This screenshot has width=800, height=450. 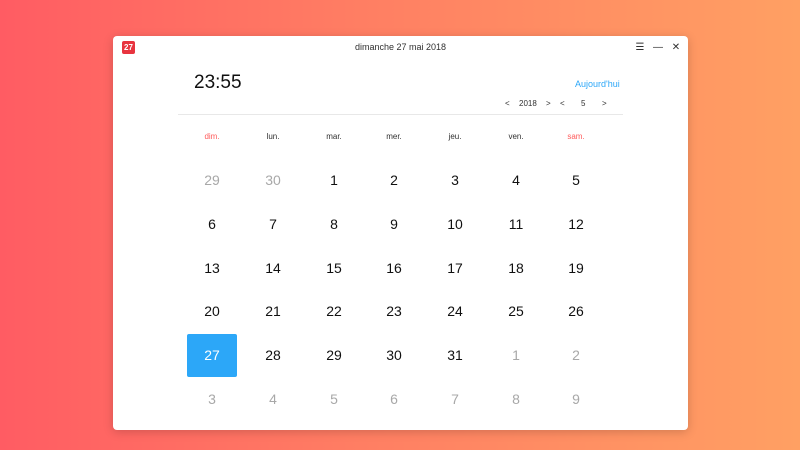 What do you see at coordinates (218, 82) in the screenshot?
I see `current-time: 23:55` at bounding box center [218, 82].